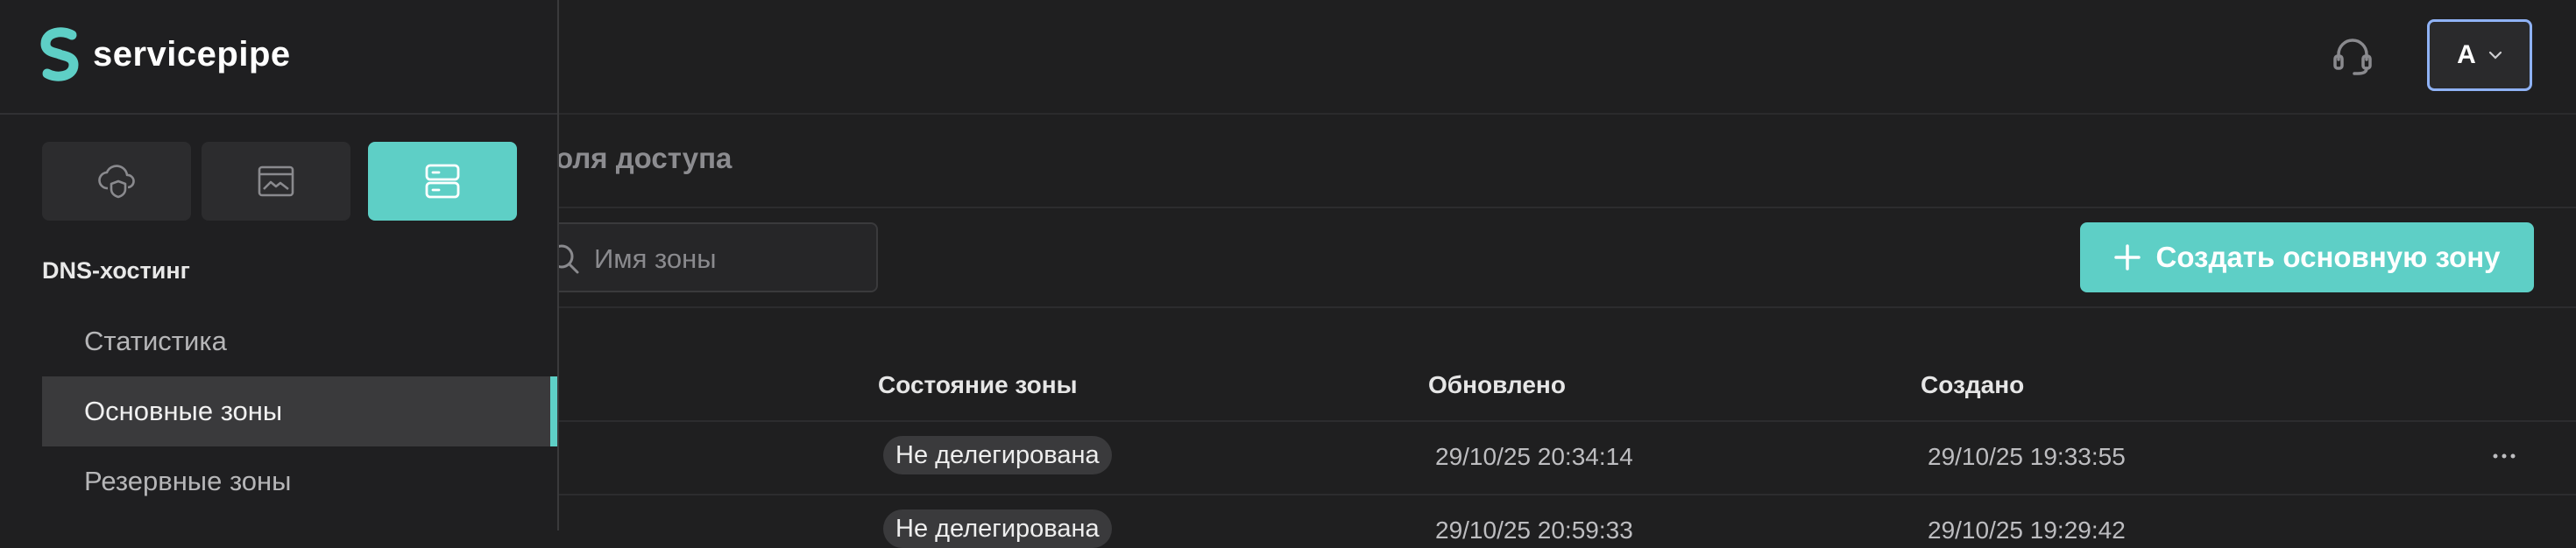 This screenshot has height=548, width=2576. What do you see at coordinates (1567, 208) in the screenshot?
I see `tabs-divider` at bounding box center [1567, 208].